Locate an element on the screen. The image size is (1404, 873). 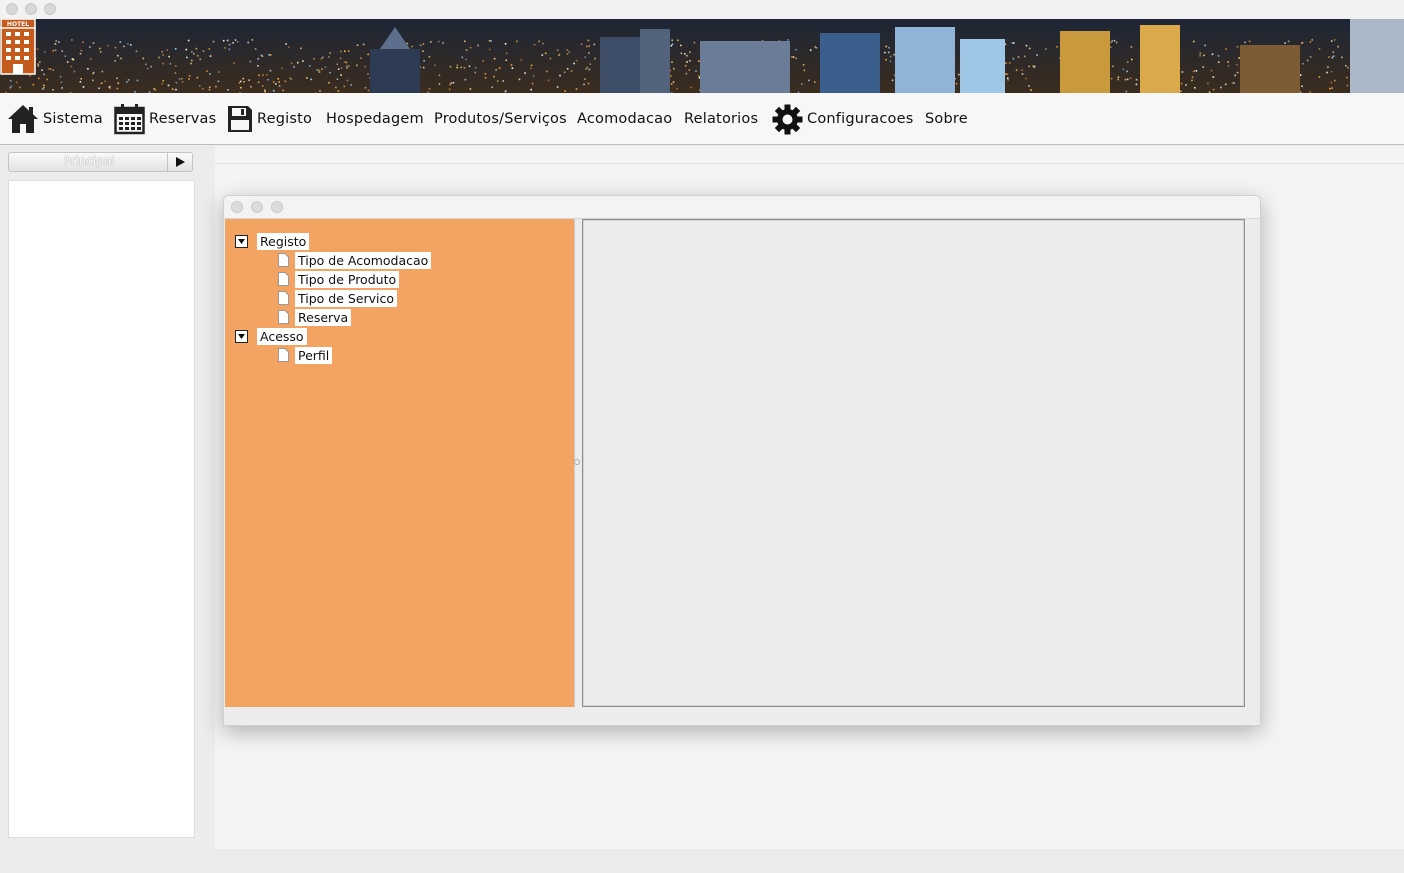
menu-acomodacao: Acomodacao is located at coordinates (624, 119).